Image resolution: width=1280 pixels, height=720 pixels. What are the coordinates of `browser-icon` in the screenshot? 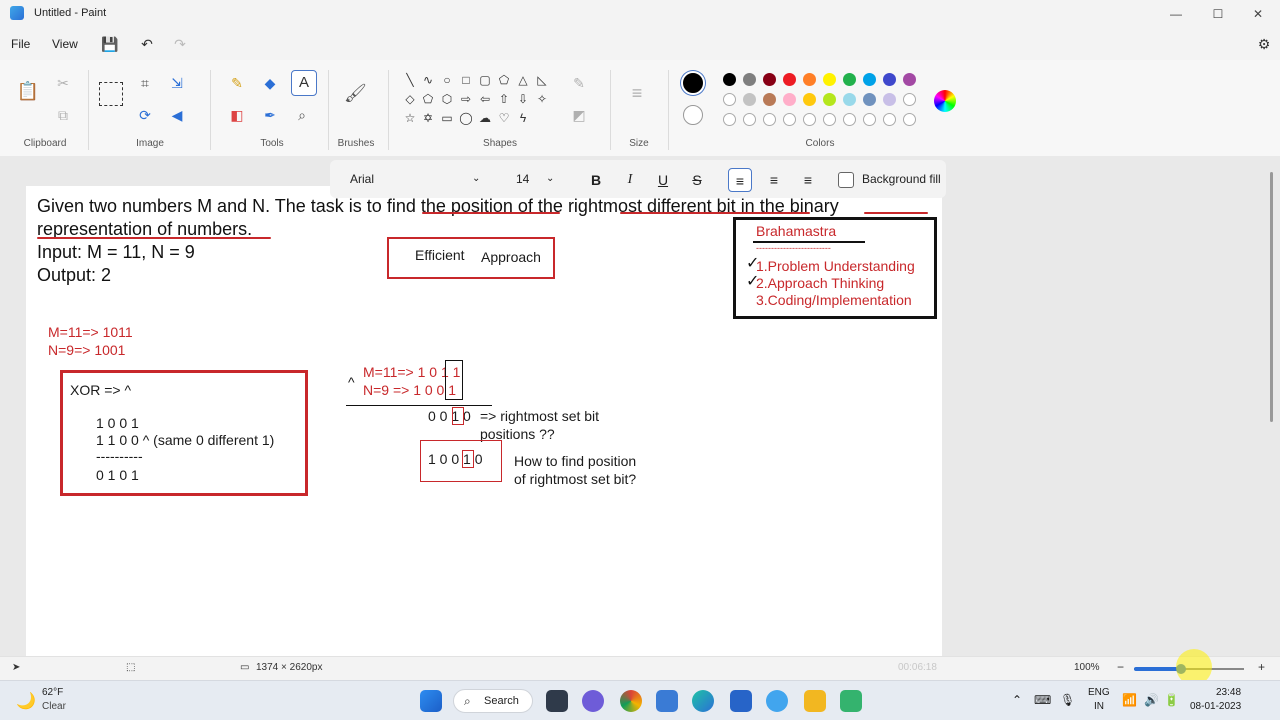 It's located at (777, 701).